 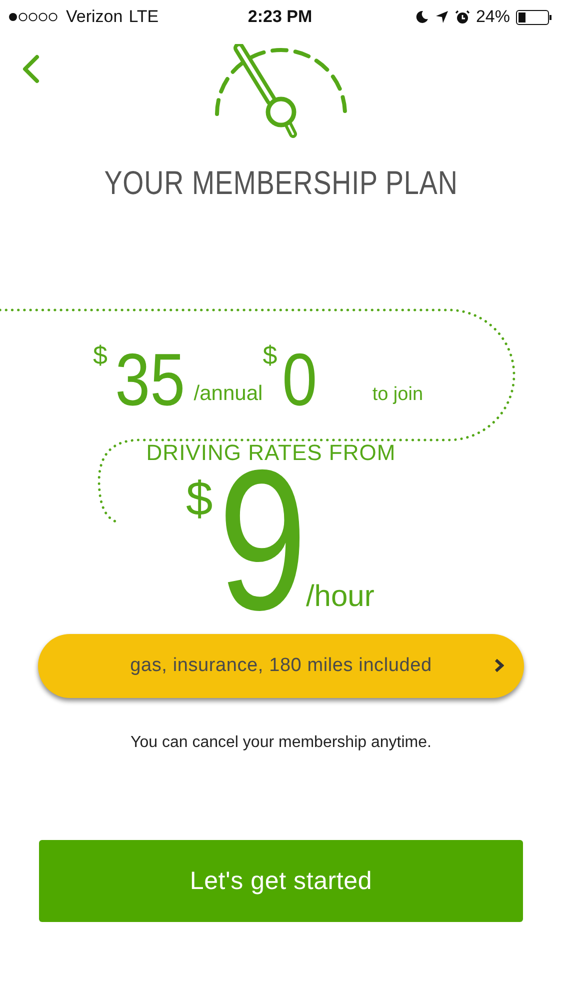 I want to click on clock-time: 2:23 PM, so click(x=280, y=17).